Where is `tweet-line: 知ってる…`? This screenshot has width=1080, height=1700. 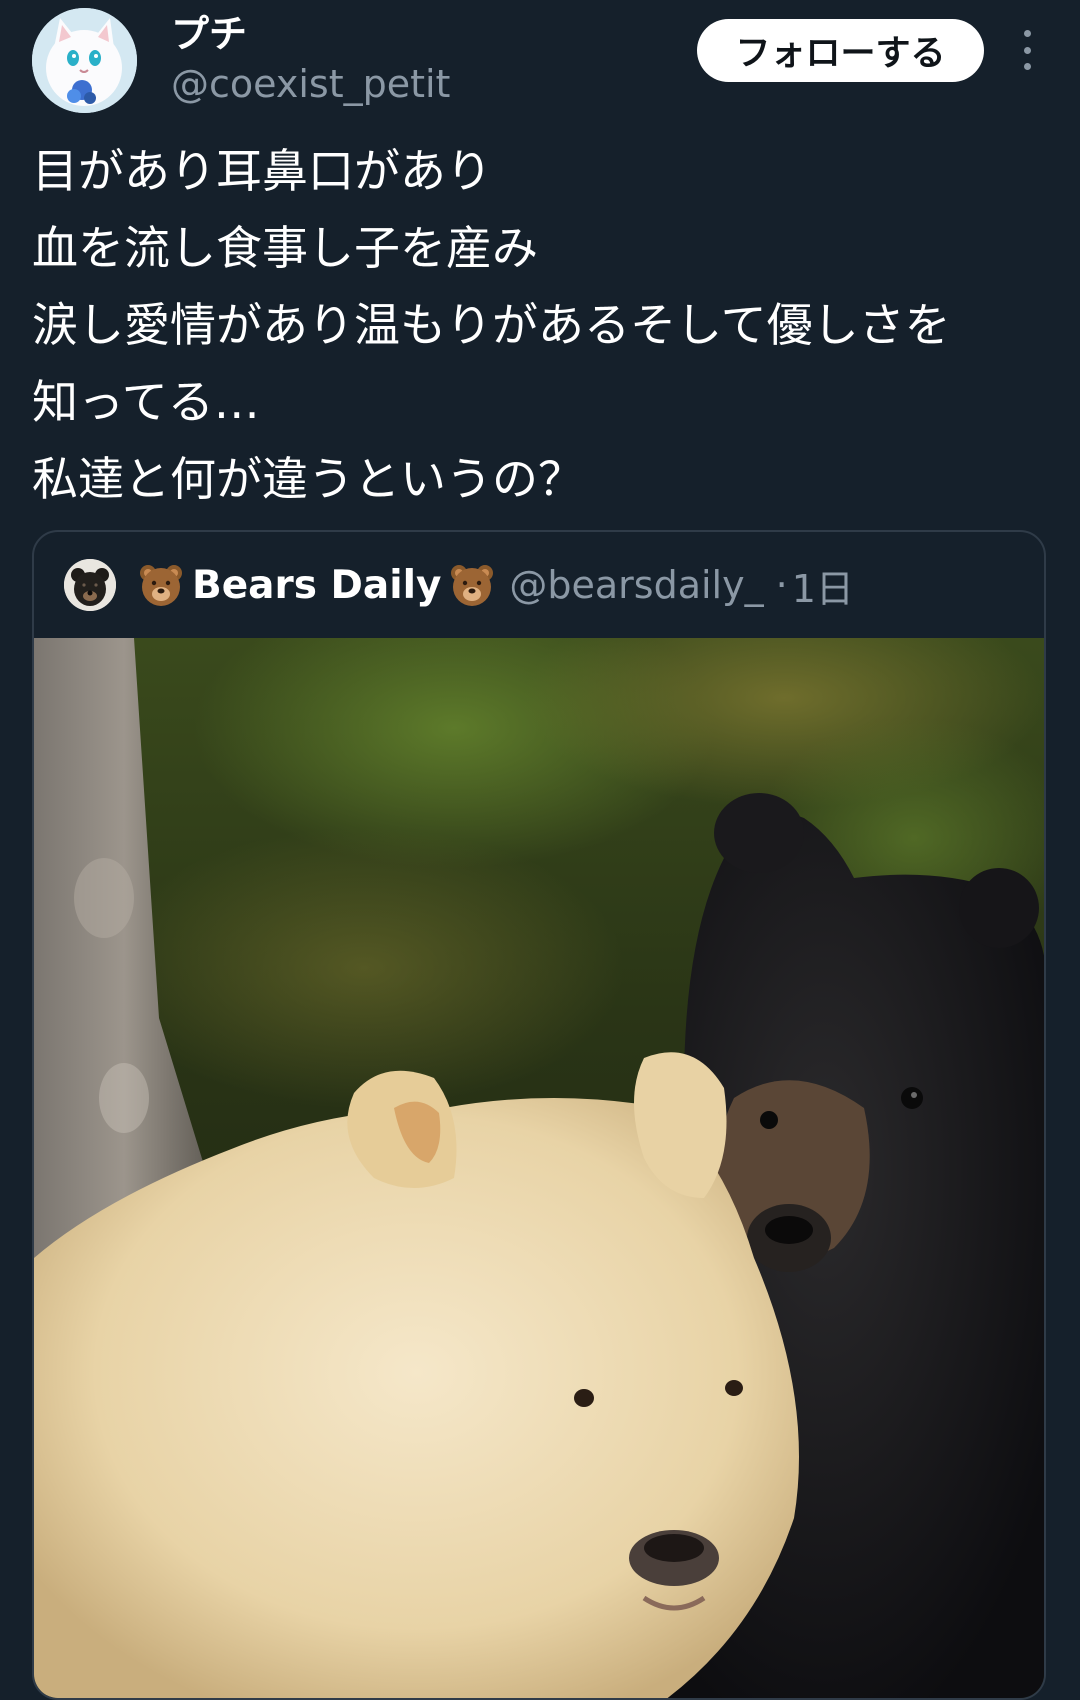
tweet-line: 知ってる… is located at coordinates (146, 402).